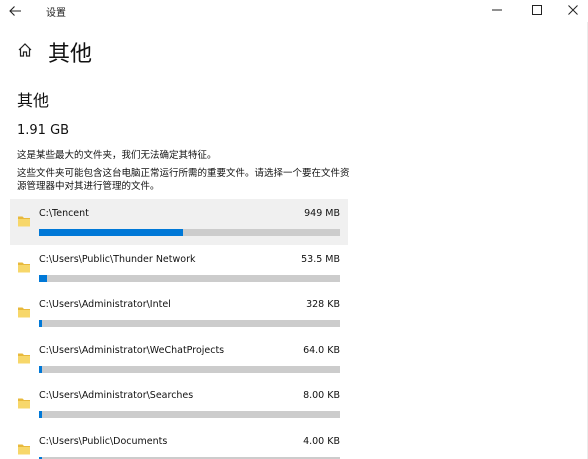 This screenshot has height=459, width=588. Describe the element at coordinates (33, 100) in the screenshot. I see `section-title: 其他` at that location.